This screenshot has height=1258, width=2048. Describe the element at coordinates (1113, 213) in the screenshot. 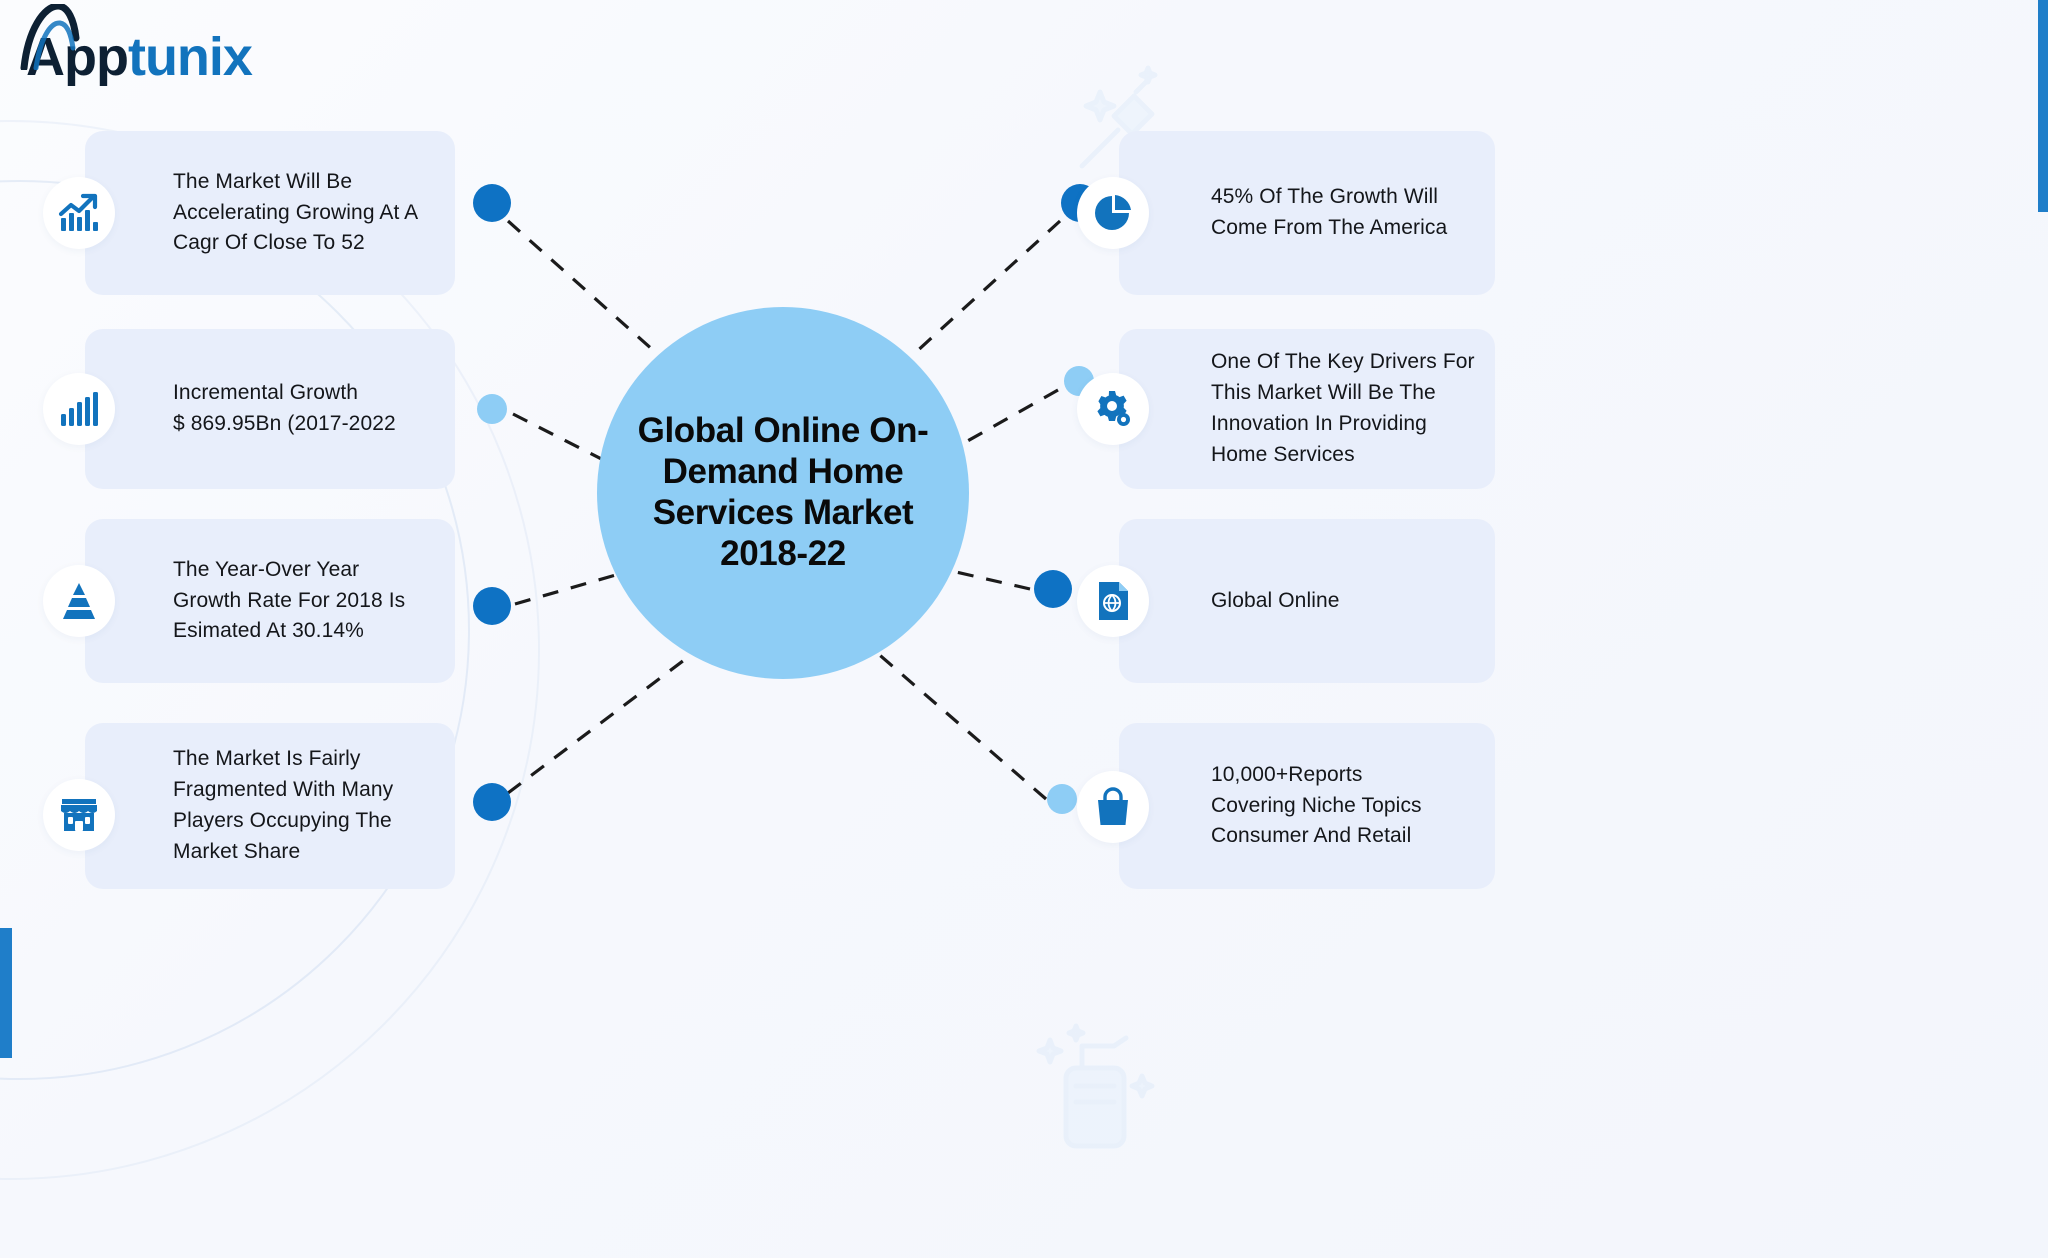

I see `pie-chart-icon` at that location.